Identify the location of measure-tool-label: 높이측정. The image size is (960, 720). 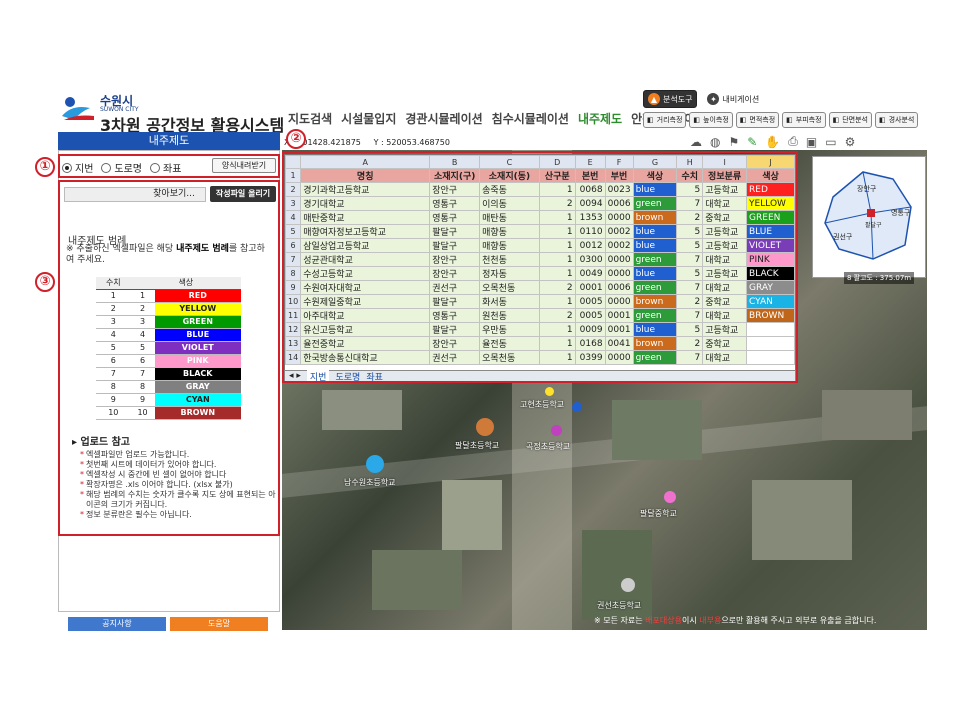
(716, 120).